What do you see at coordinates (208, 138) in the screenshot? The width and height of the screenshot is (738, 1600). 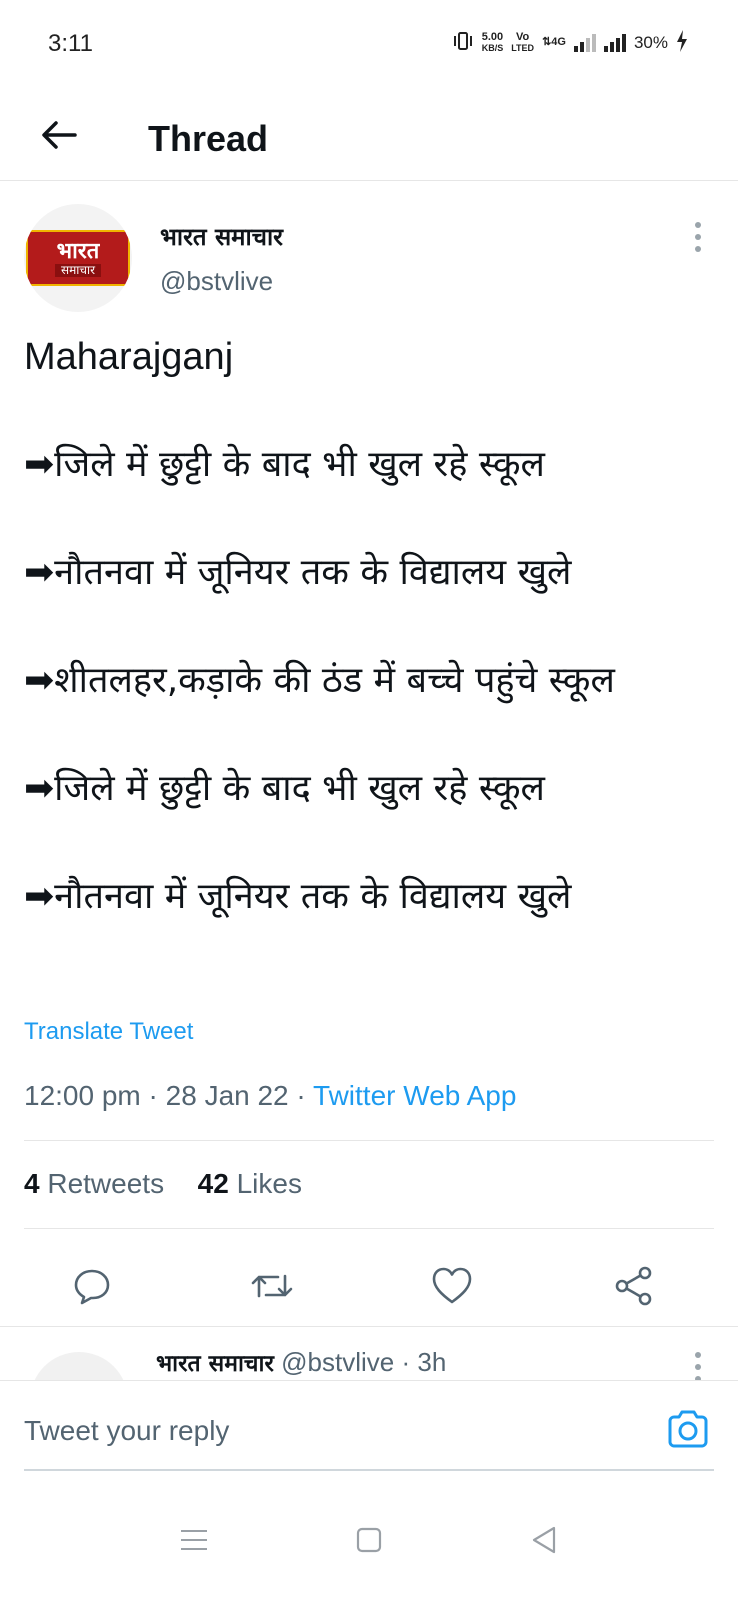 I see `page-title: Thread` at bounding box center [208, 138].